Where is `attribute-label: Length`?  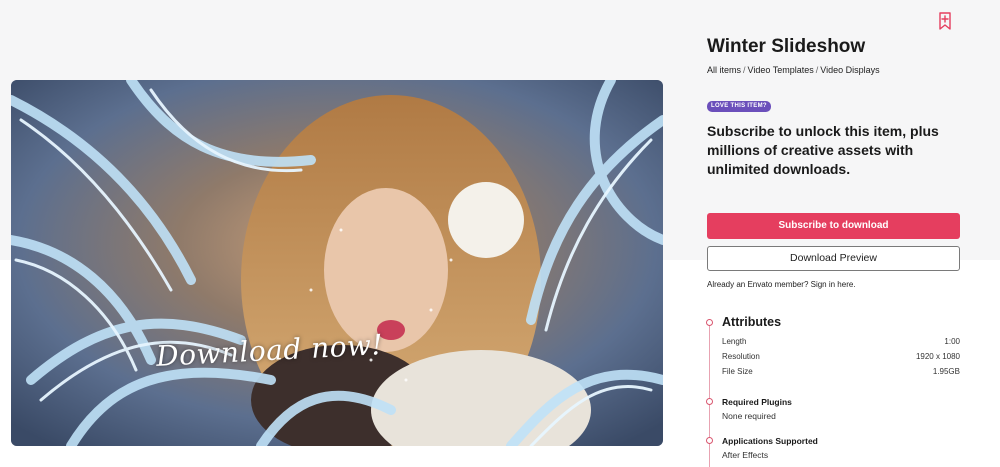 attribute-label: Length is located at coordinates (734, 341).